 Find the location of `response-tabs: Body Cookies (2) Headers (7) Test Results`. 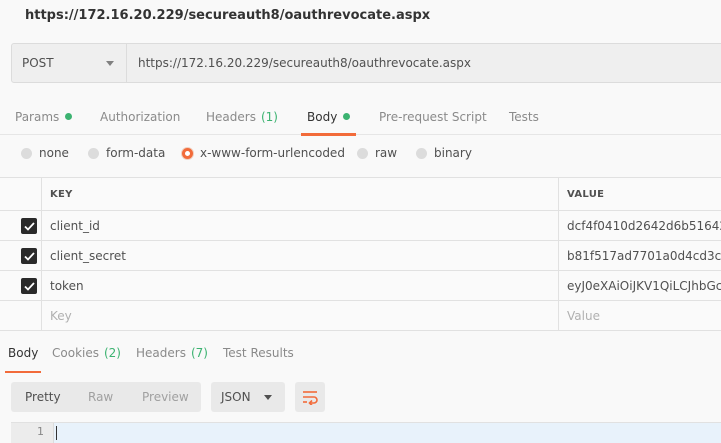

response-tabs: Body Cookies (2) Headers (7) Test Results is located at coordinates (360, 354).